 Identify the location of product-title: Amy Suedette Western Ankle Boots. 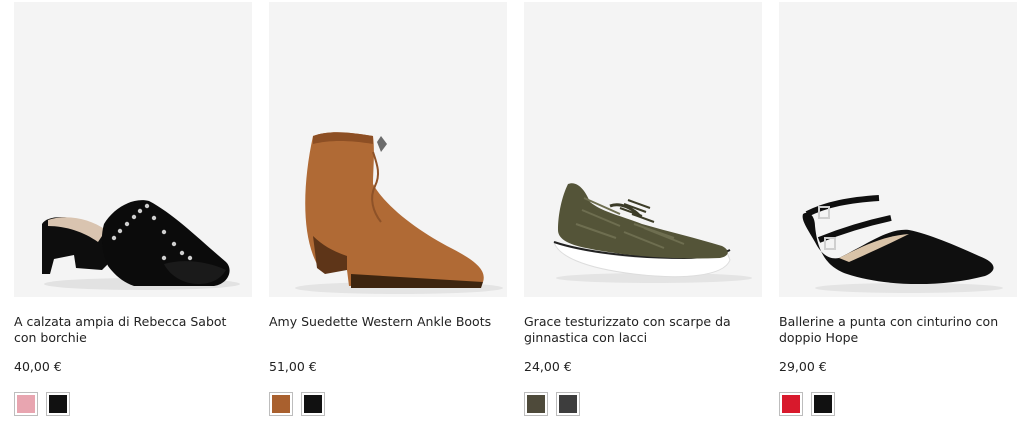
(388, 322).